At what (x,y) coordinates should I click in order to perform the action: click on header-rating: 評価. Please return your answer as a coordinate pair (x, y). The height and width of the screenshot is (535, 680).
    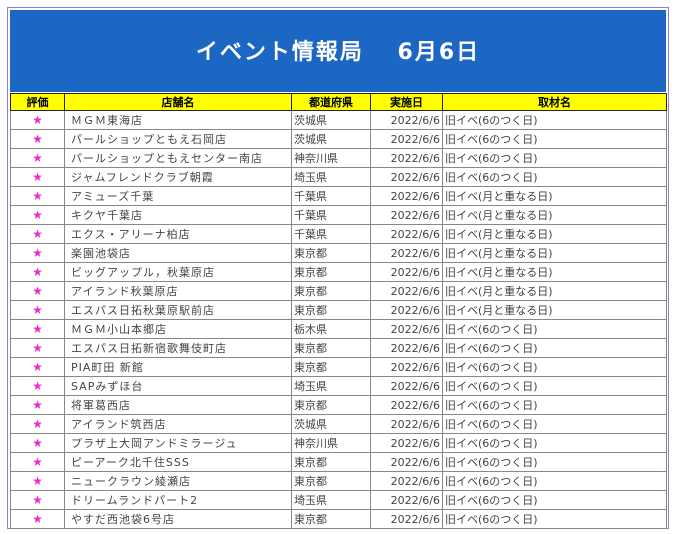
    Looking at the image, I should click on (37, 102).